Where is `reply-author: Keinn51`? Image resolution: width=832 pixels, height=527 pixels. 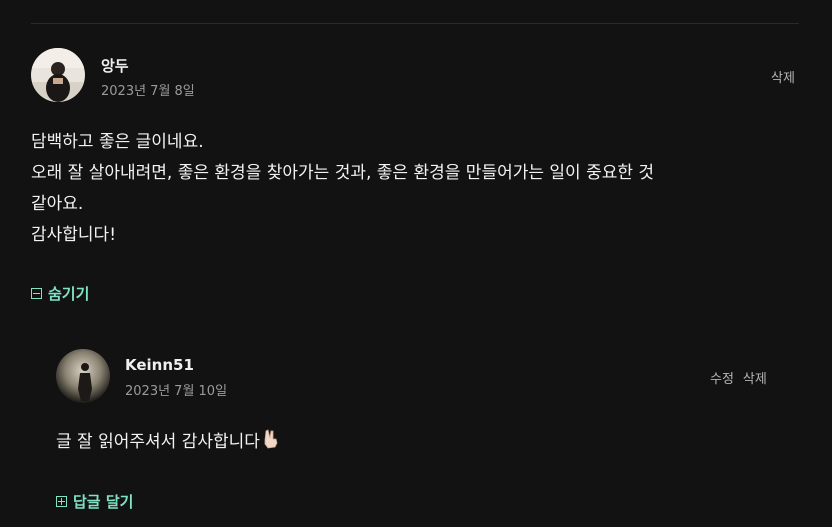 reply-author: Keinn51 is located at coordinates (159, 365).